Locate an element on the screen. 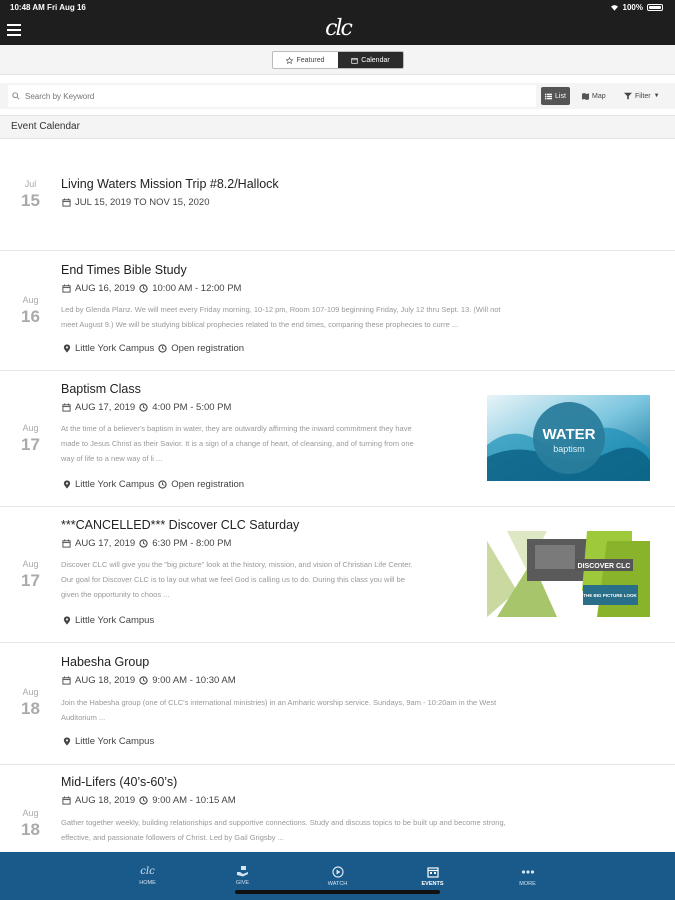 The image size is (675, 900). event-datetime: AUG 18, 2019 9:00 AM - 10:30 AM is located at coordinates (149, 680).